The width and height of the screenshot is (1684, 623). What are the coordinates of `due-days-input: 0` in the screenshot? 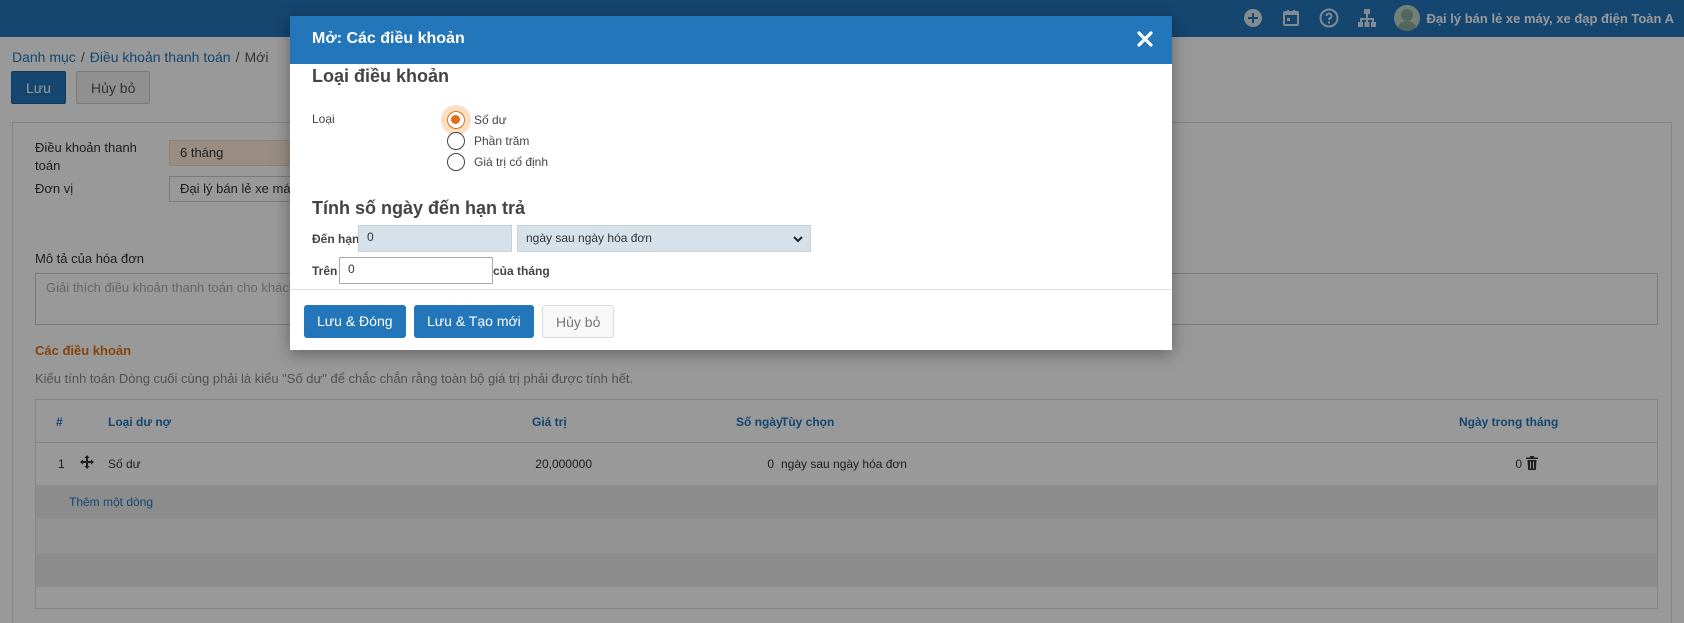 It's located at (435, 238).